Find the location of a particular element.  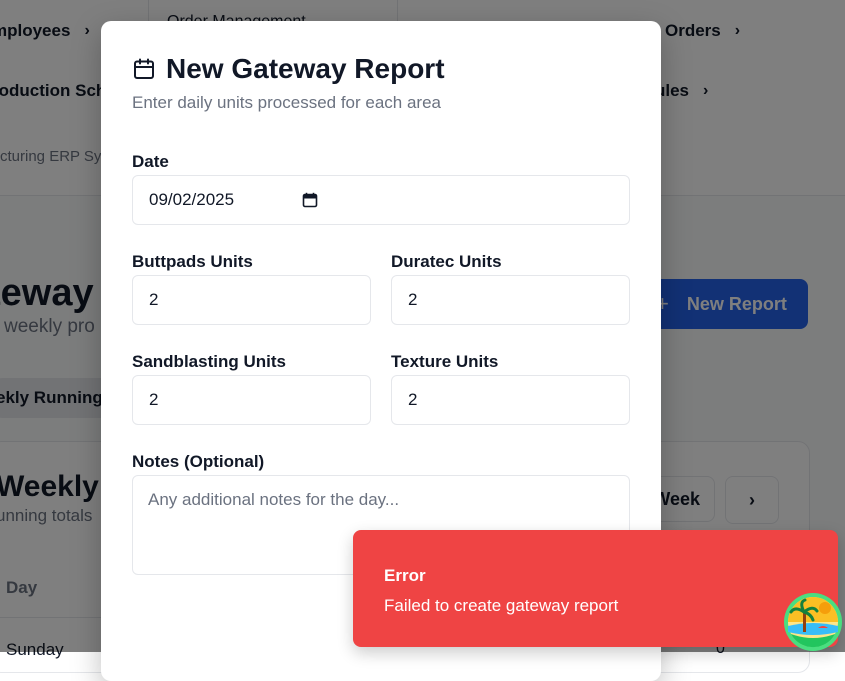

texture-value: 2 is located at coordinates (413, 399).